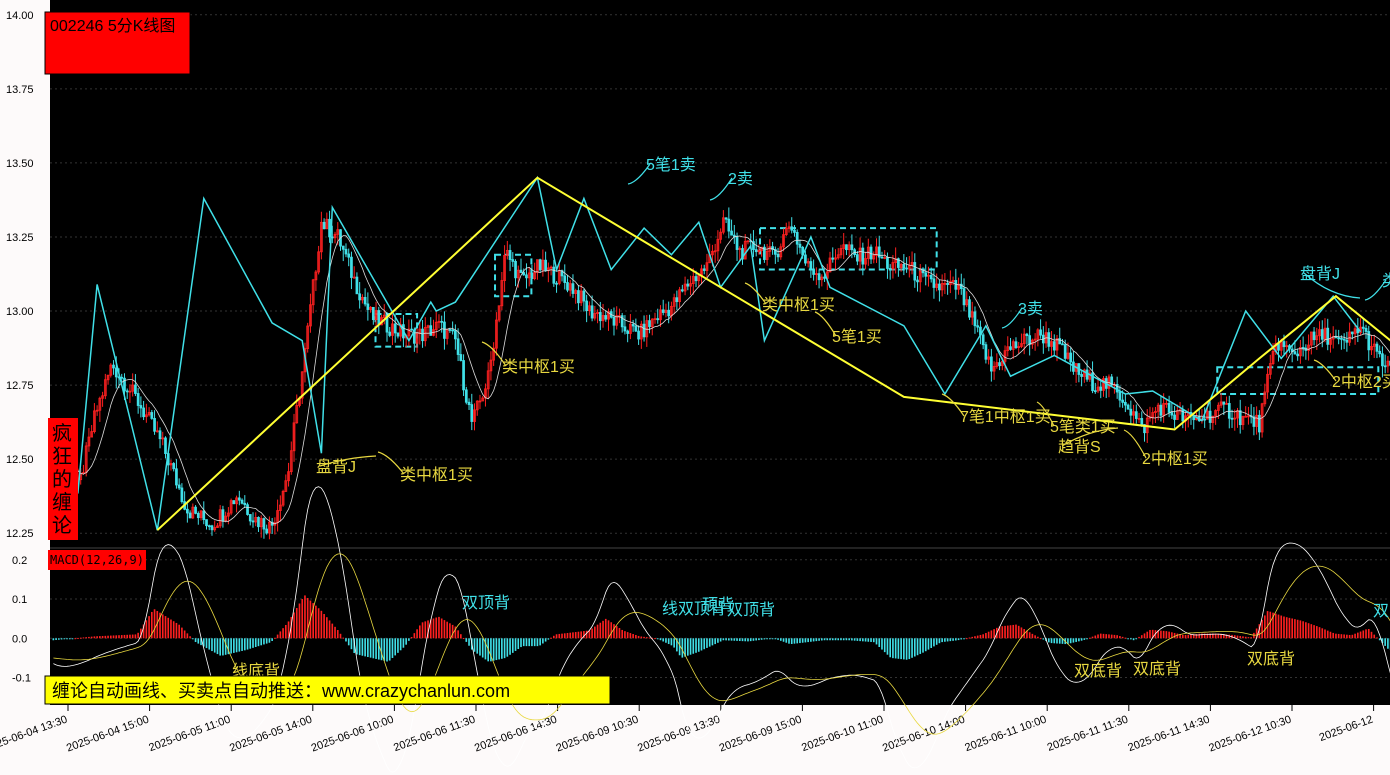  Describe the element at coordinates (671, 165) in the screenshot. I see `annotation-label: 5笔1卖` at that location.